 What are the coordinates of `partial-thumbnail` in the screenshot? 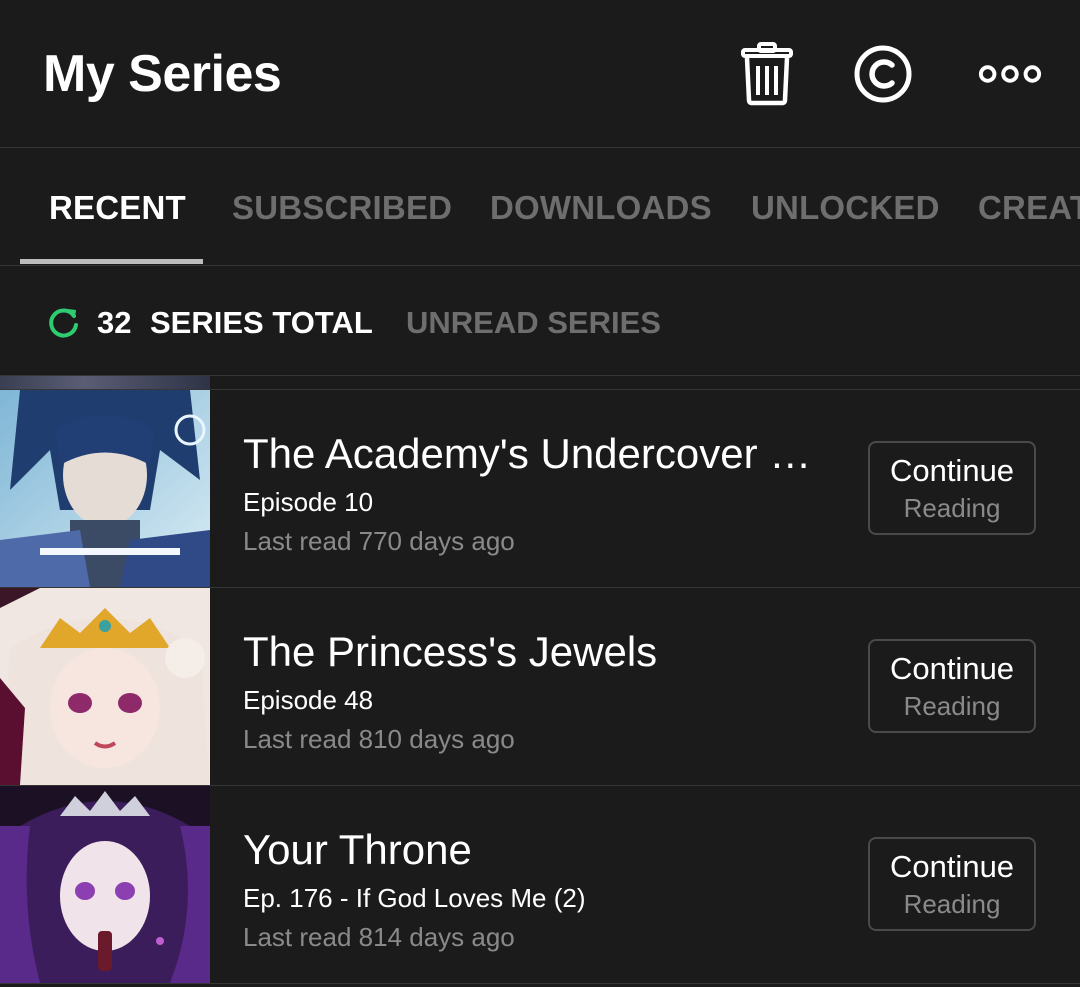 It's located at (105, 382).